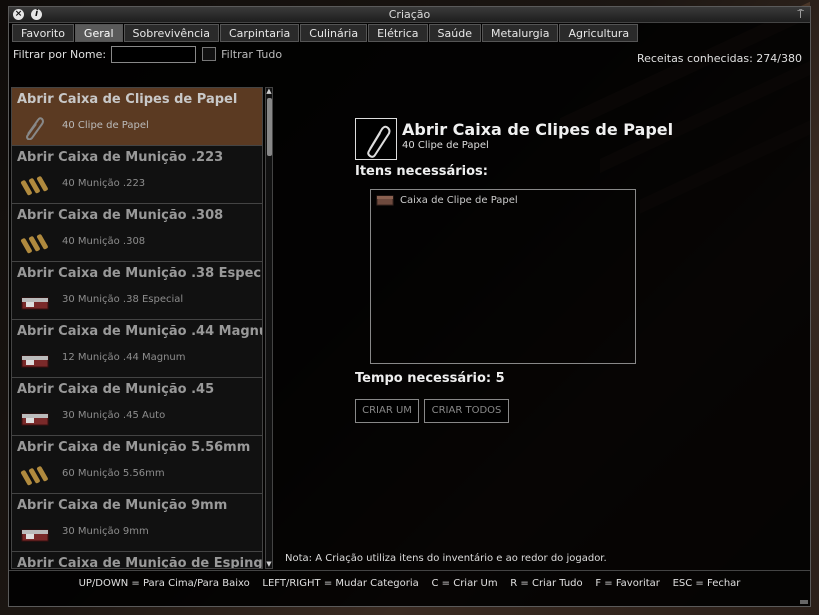 The width and height of the screenshot is (819, 615). What do you see at coordinates (520, 33) in the screenshot?
I see `tab-metalurgia: Metalurgia` at bounding box center [520, 33].